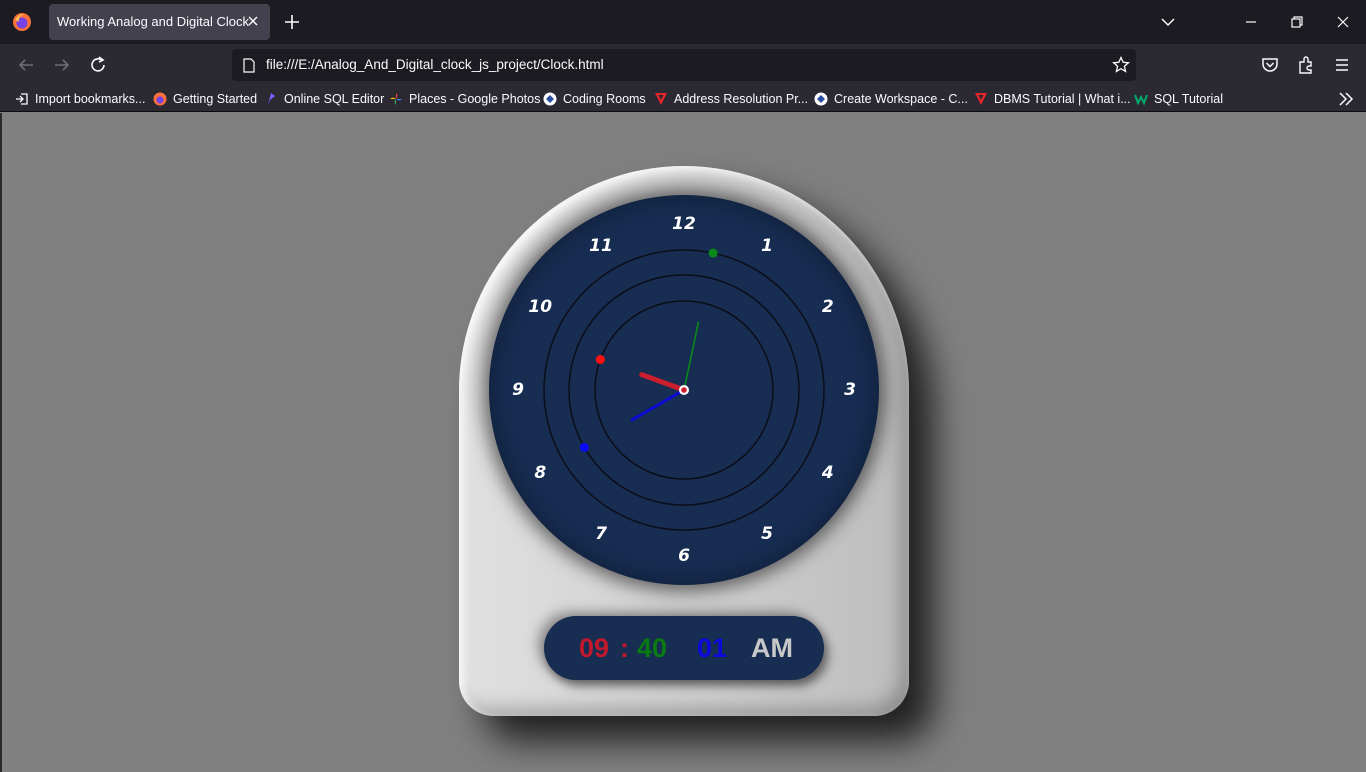  Describe the element at coordinates (684, 556) in the screenshot. I see `clock-numeral: 6` at that location.